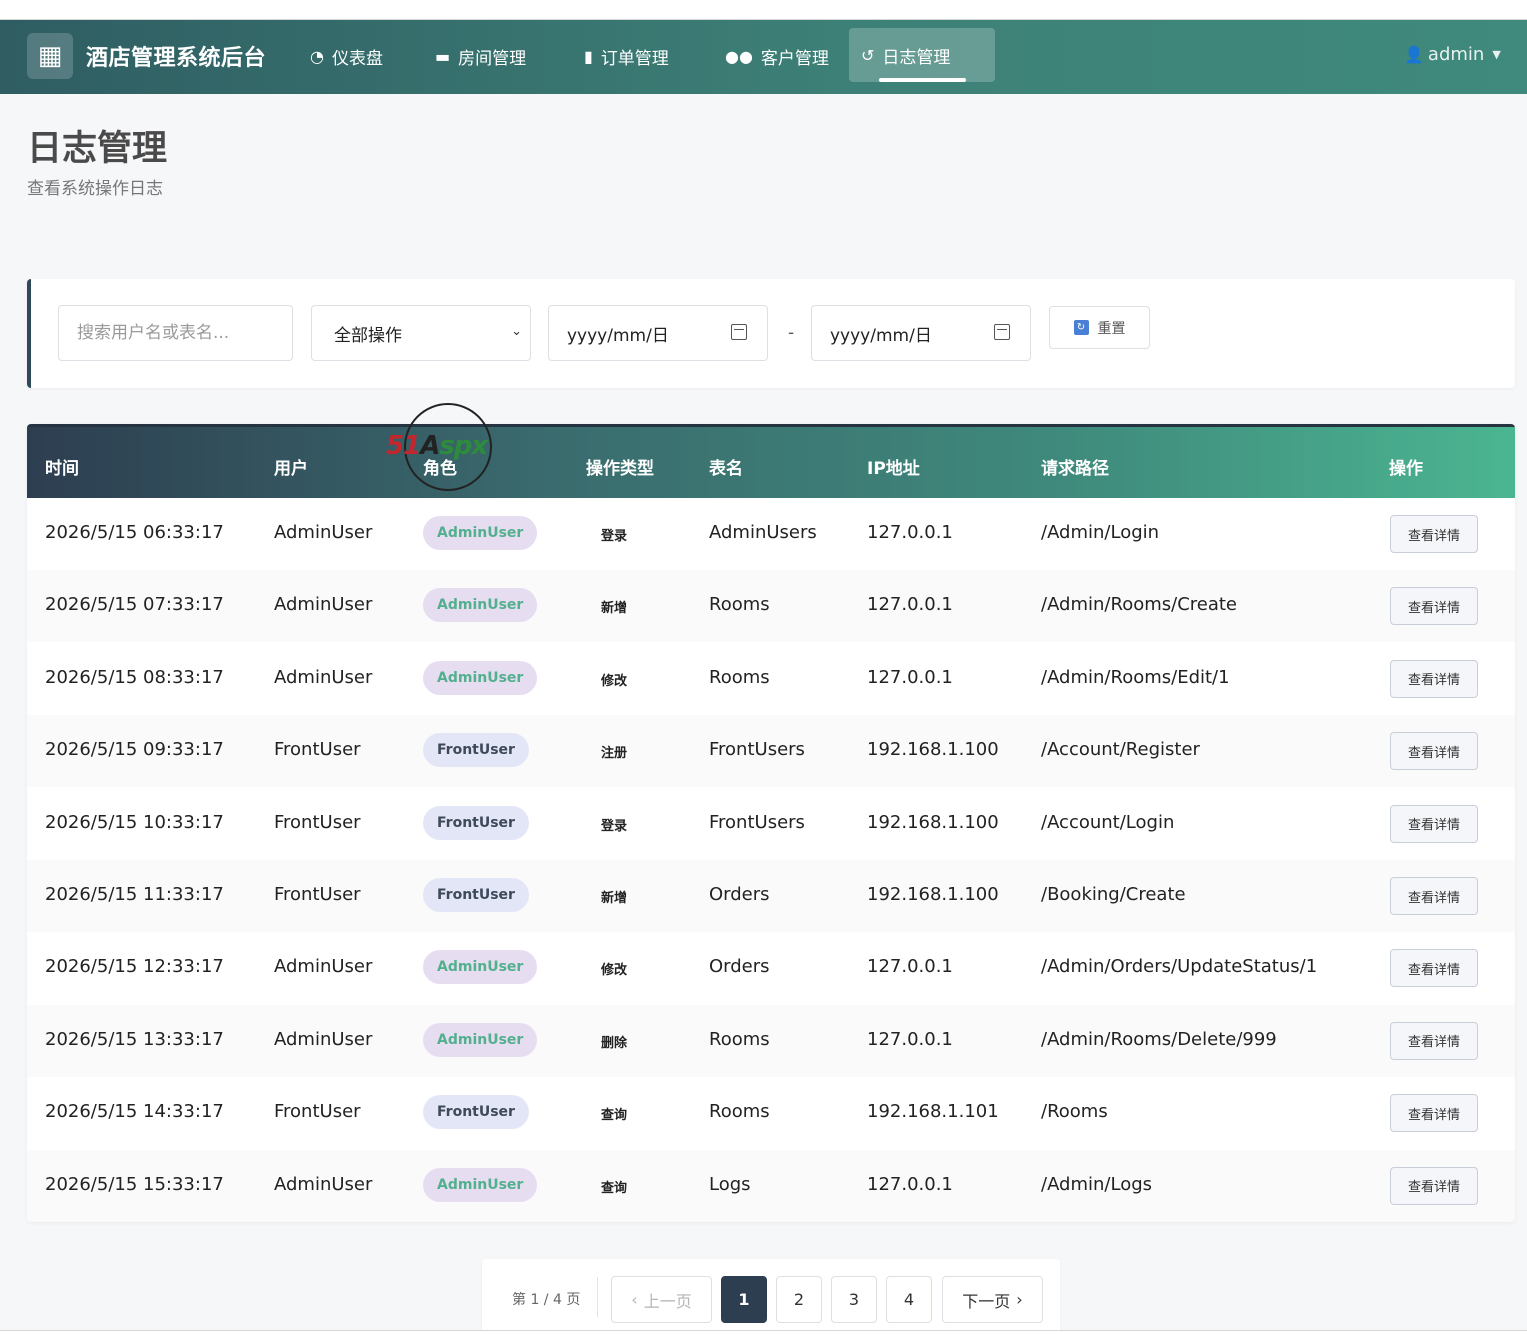  I want to click on browser-bottom-strip, so click(763, 1332).